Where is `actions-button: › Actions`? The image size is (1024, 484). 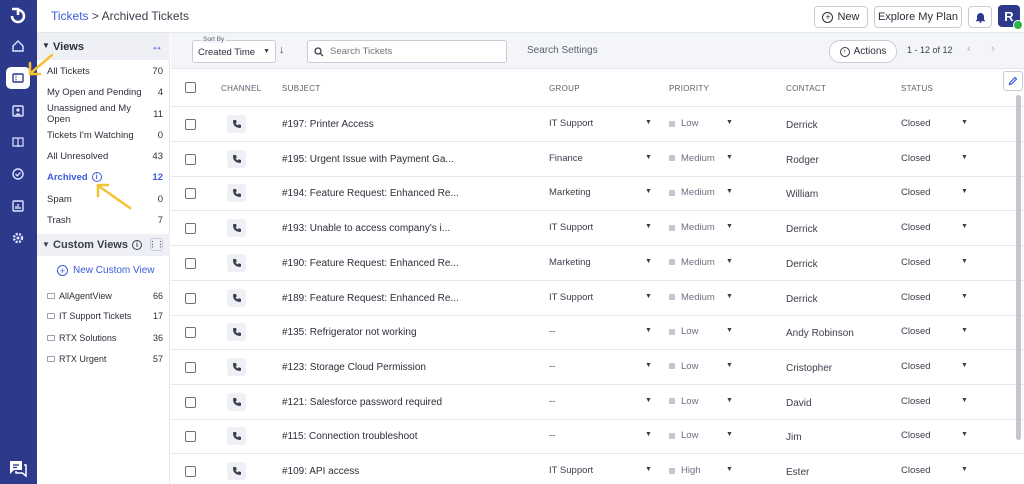
actions-button: › Actions is located at coordinates (863, 51).